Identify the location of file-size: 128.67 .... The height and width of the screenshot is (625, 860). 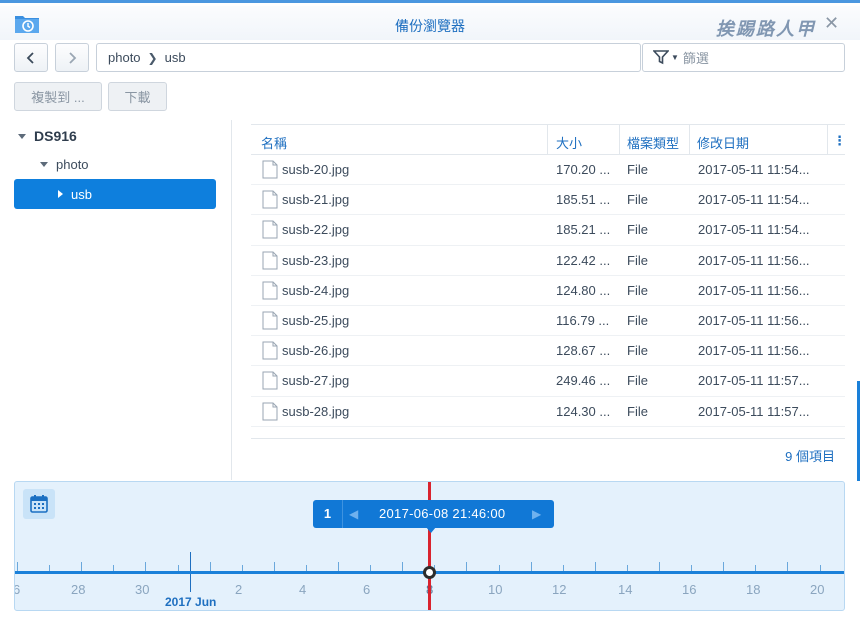
(583, 351).